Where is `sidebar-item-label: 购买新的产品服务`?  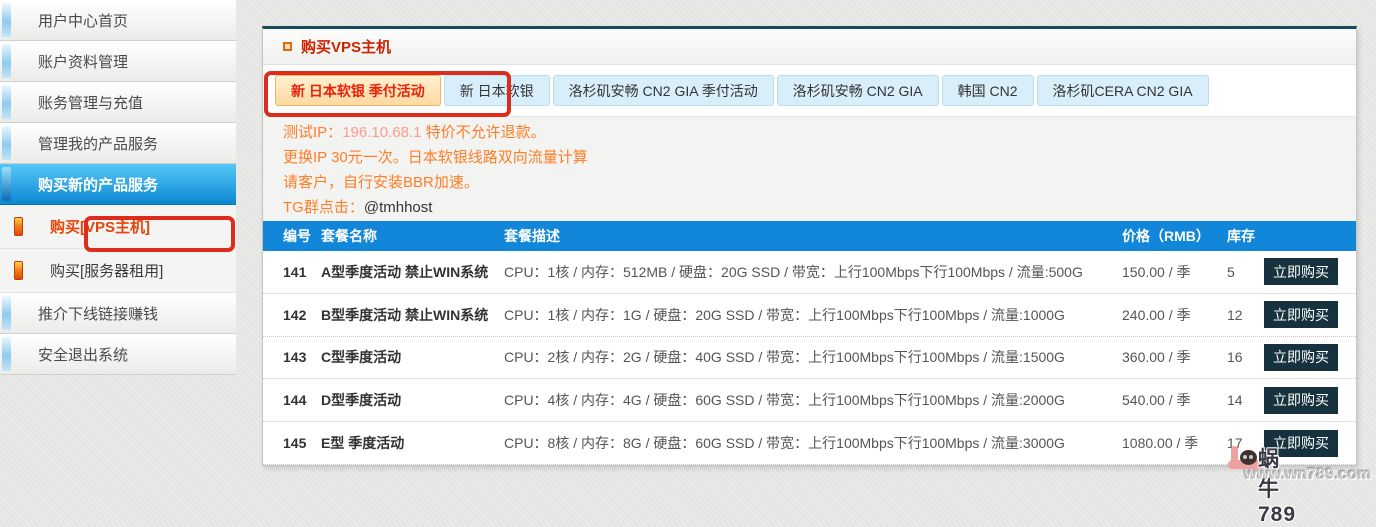 sidebar-item-label: 购买新的产品服务 is located at coordinates (98, 185).